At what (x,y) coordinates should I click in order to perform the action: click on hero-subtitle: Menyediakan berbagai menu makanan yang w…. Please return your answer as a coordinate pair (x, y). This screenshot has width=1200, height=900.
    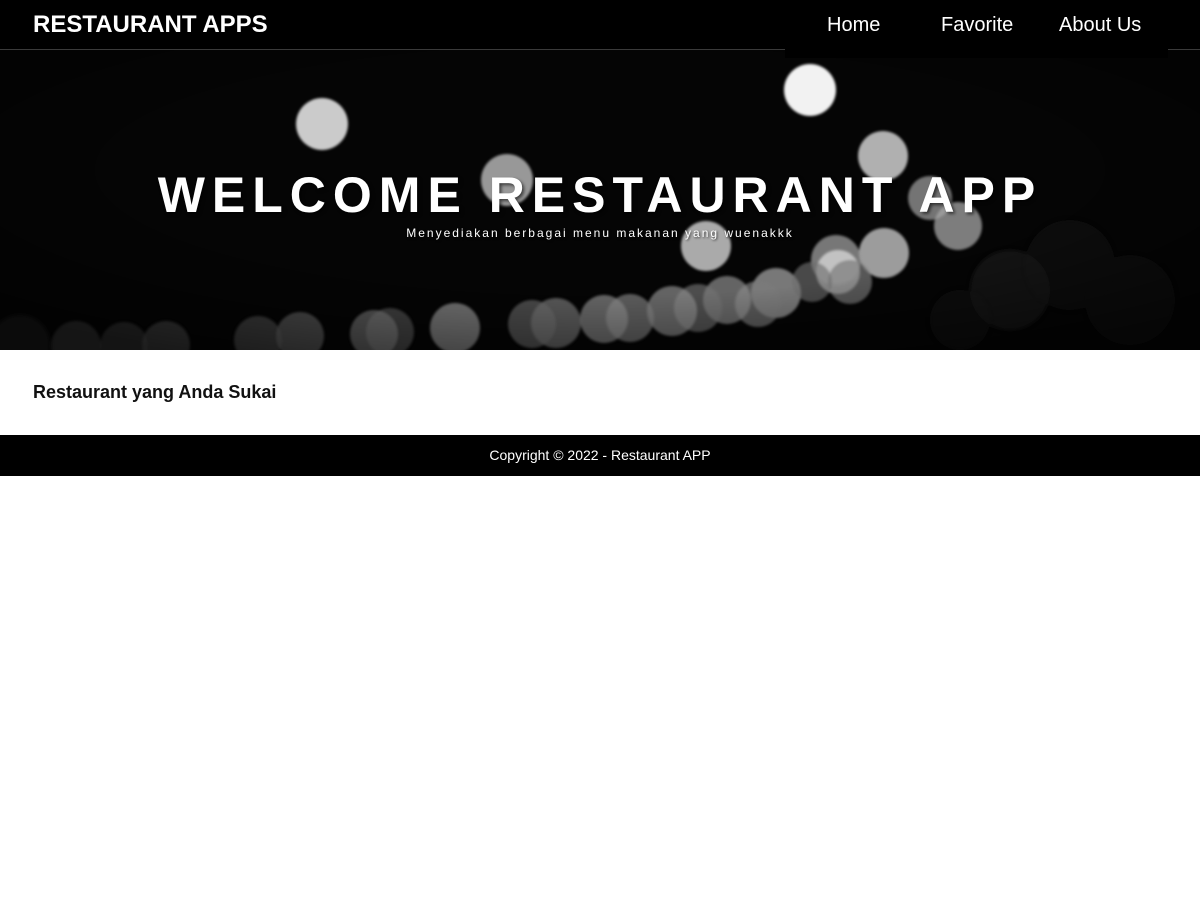
    Looking at the image, I should click on (600, 233).